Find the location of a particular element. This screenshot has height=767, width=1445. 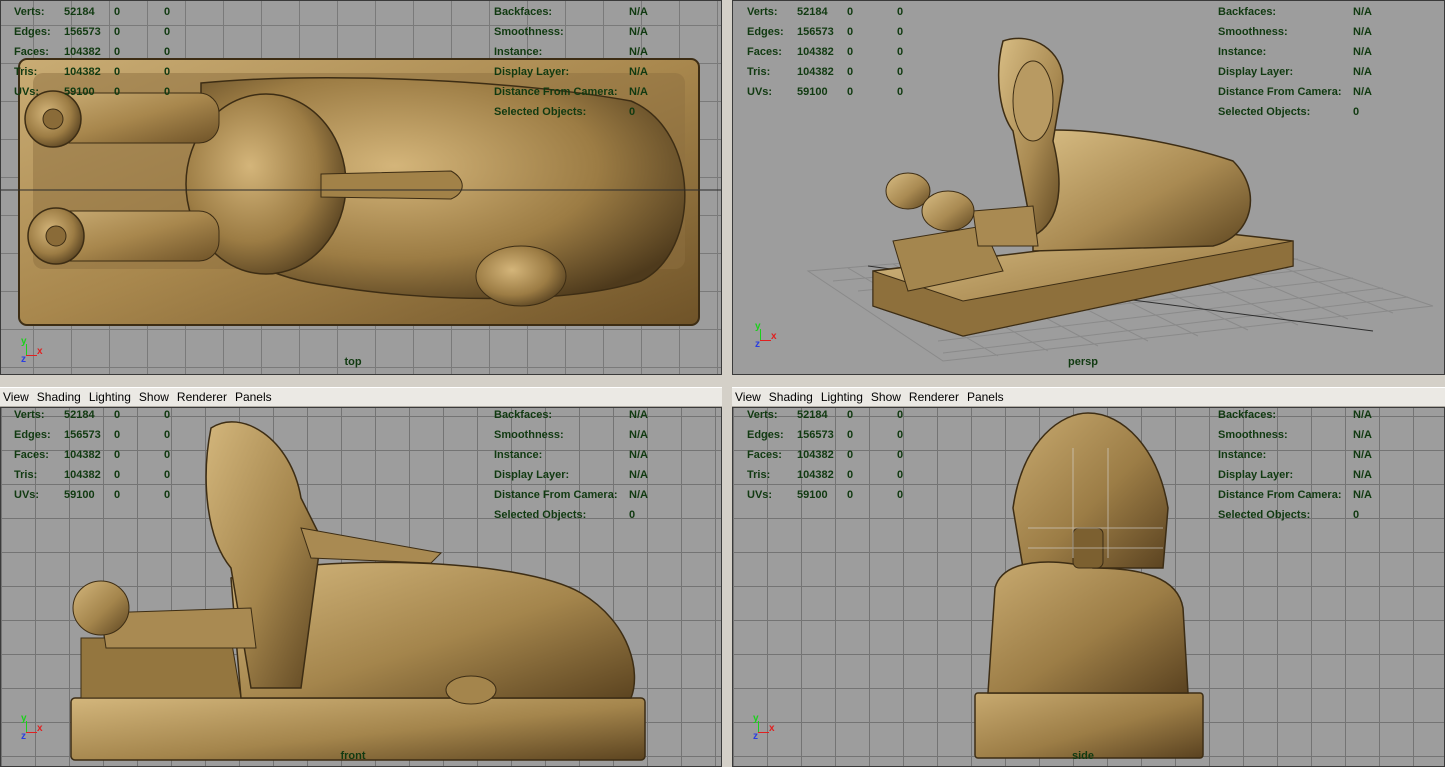

panel-divider is located at coordinates (722, 381).